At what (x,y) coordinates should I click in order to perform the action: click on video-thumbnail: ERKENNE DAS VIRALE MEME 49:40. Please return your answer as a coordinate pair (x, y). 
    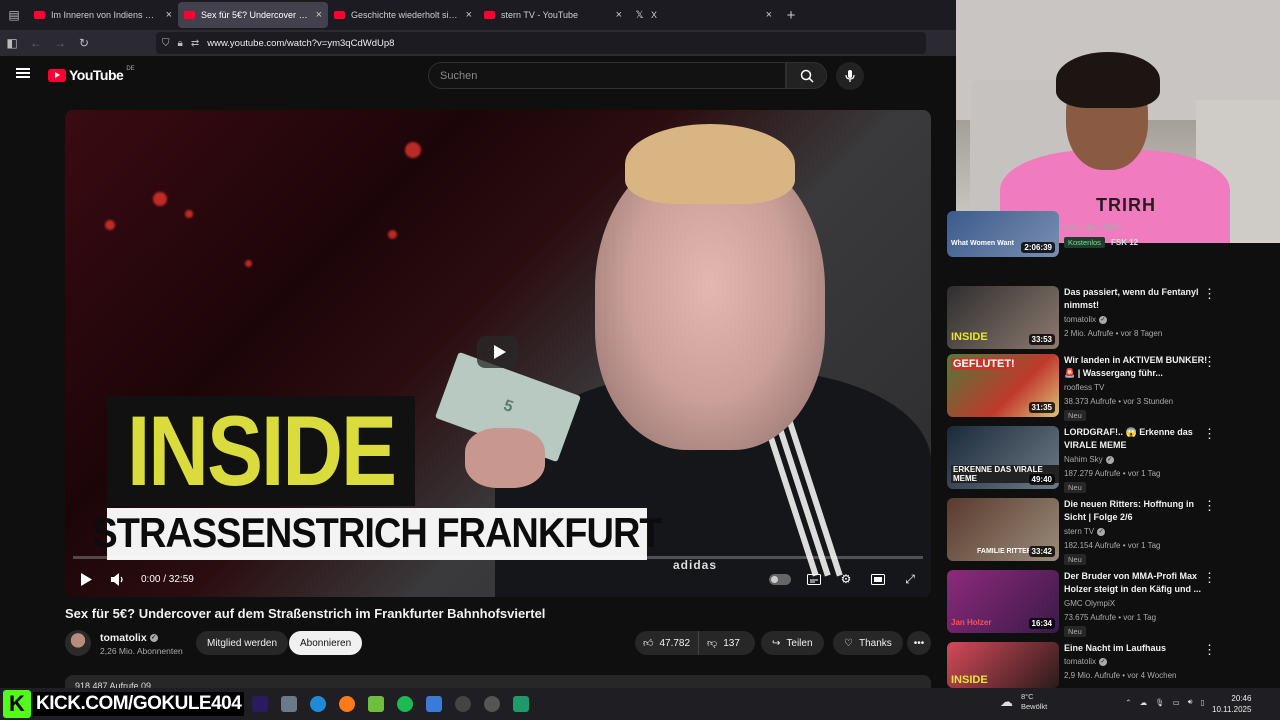
    Looking at the image, I should click on (1003, 457).